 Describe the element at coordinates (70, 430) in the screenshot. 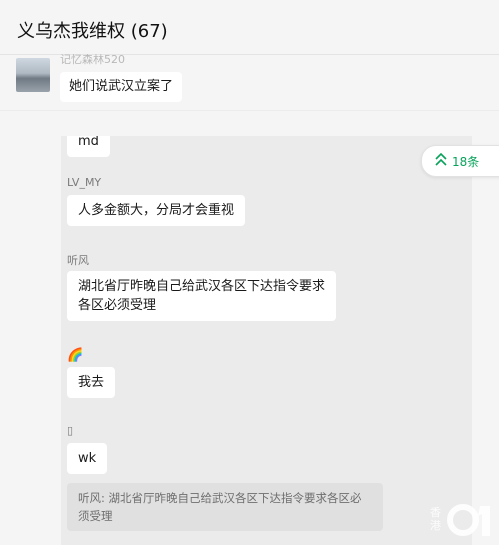

I see `sender-name: ▯` at that location.